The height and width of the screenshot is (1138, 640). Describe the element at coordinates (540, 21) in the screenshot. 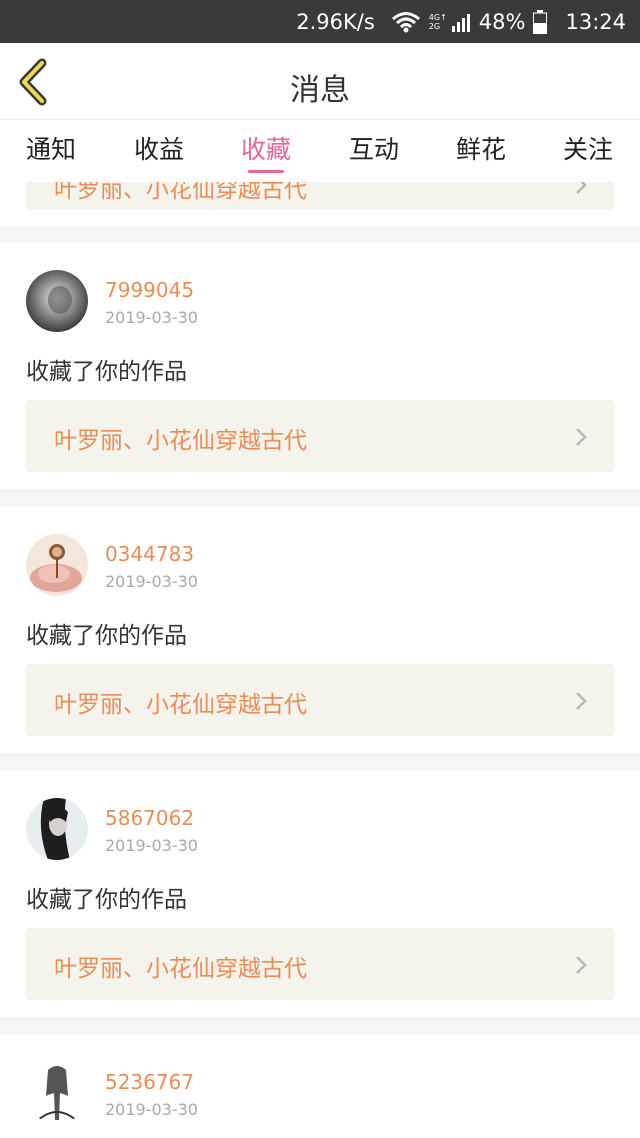

I see `battery-icon` at that location.